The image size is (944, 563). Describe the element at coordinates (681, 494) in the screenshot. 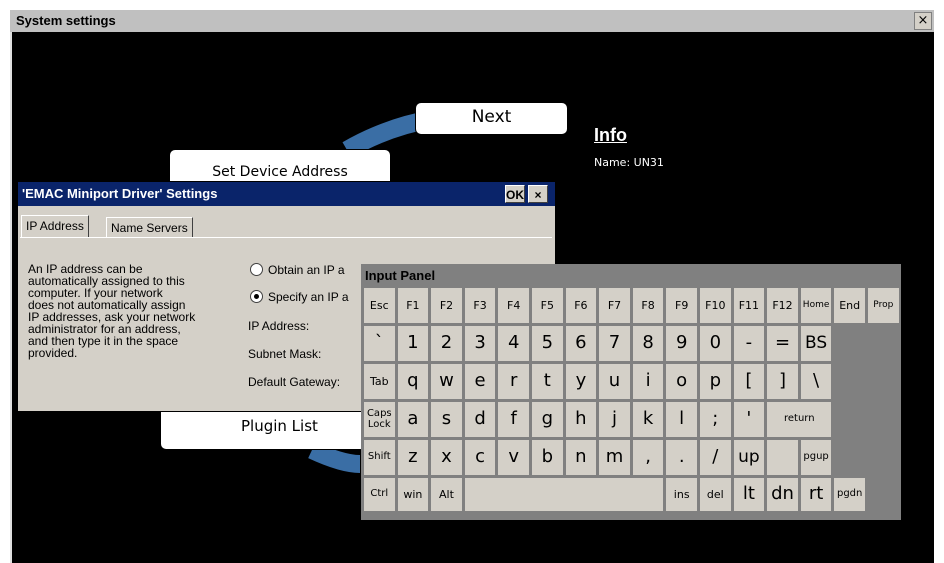

I see `key-ins: ins` at that location.